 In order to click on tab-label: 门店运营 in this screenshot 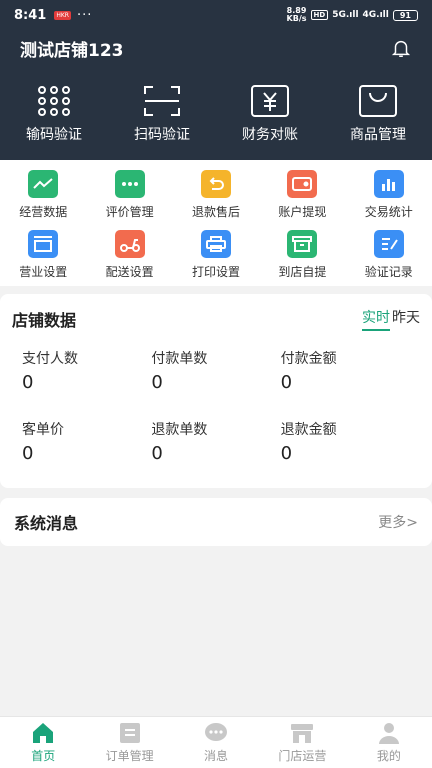, I will do `click(302, 756)`.